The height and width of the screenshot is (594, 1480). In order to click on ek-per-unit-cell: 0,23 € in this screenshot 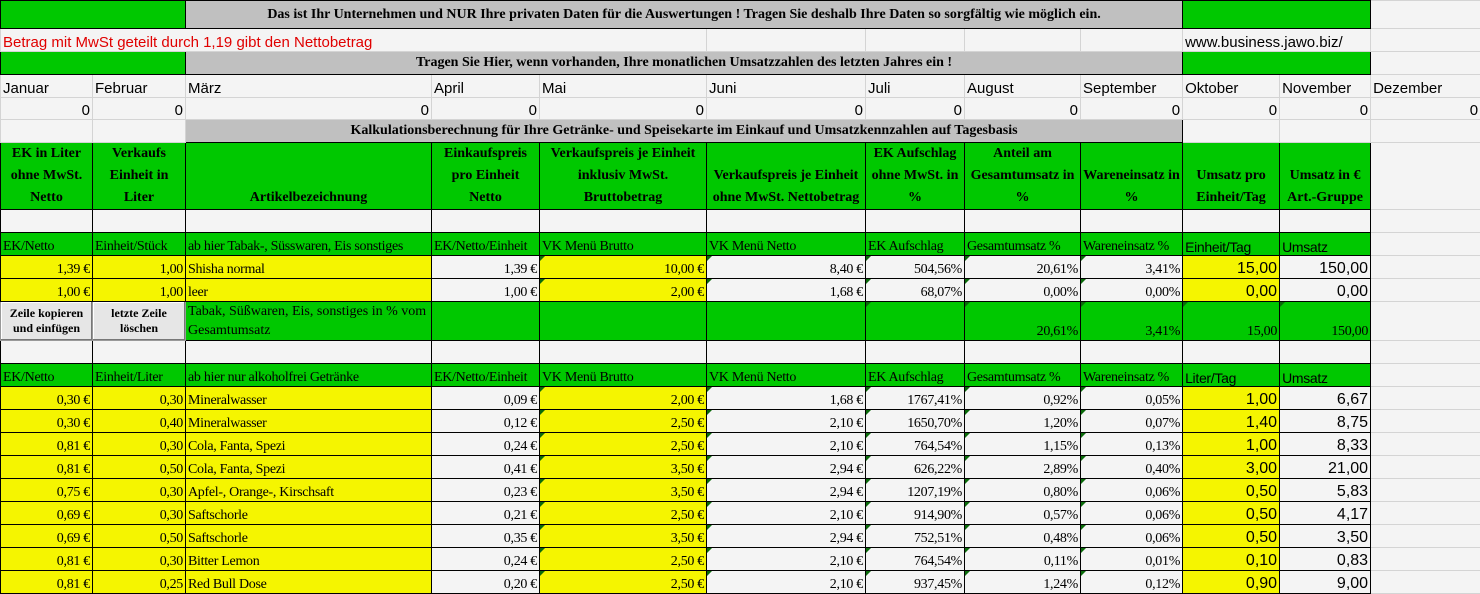, I will do `click(486, 490)`.